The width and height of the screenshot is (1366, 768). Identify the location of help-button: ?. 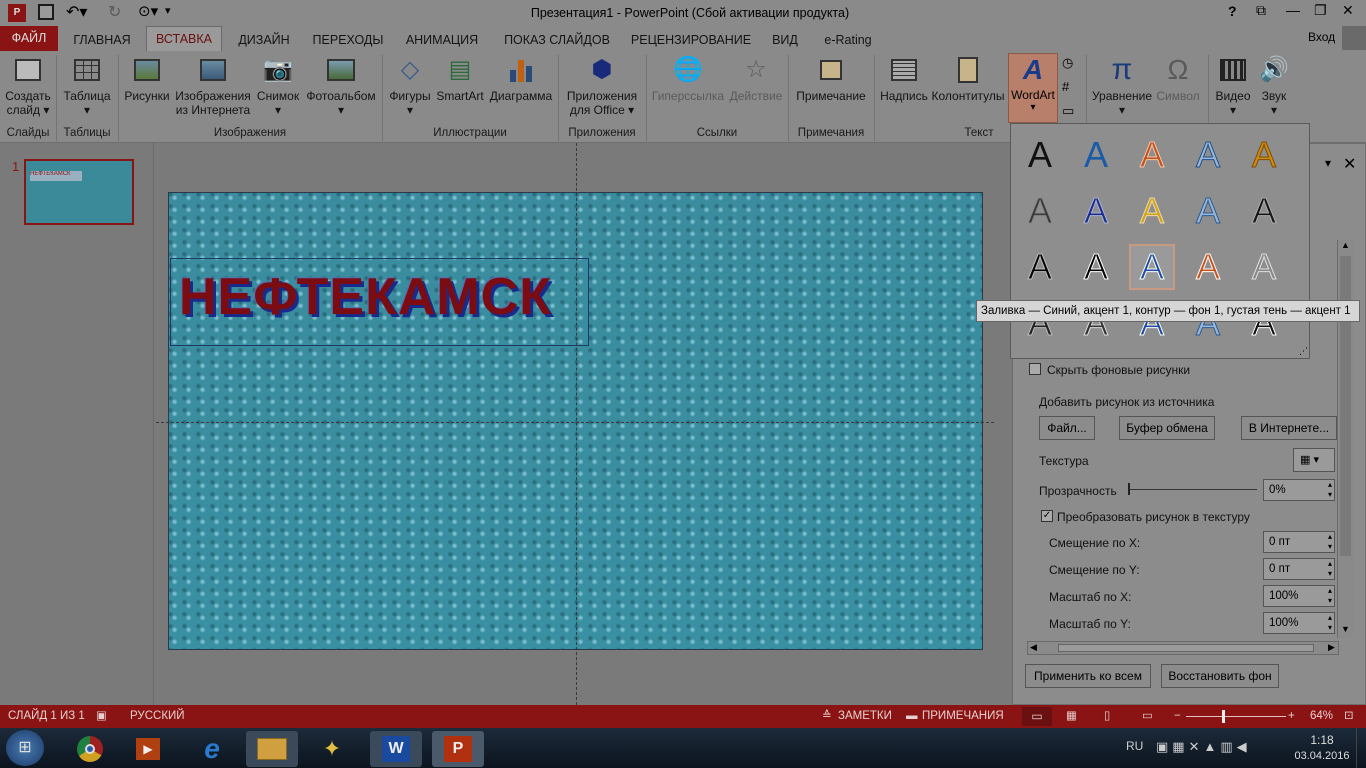
(1232, 11).